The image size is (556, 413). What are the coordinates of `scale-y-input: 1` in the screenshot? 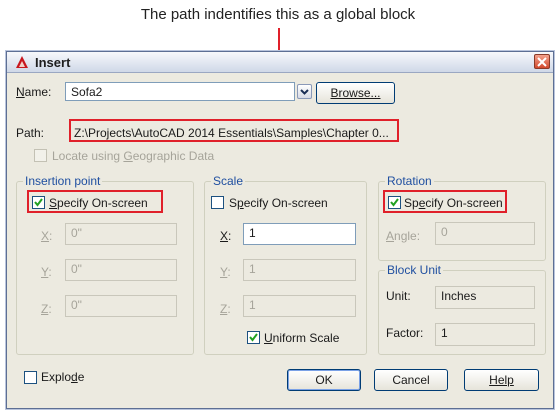 It's located at (299, 270).